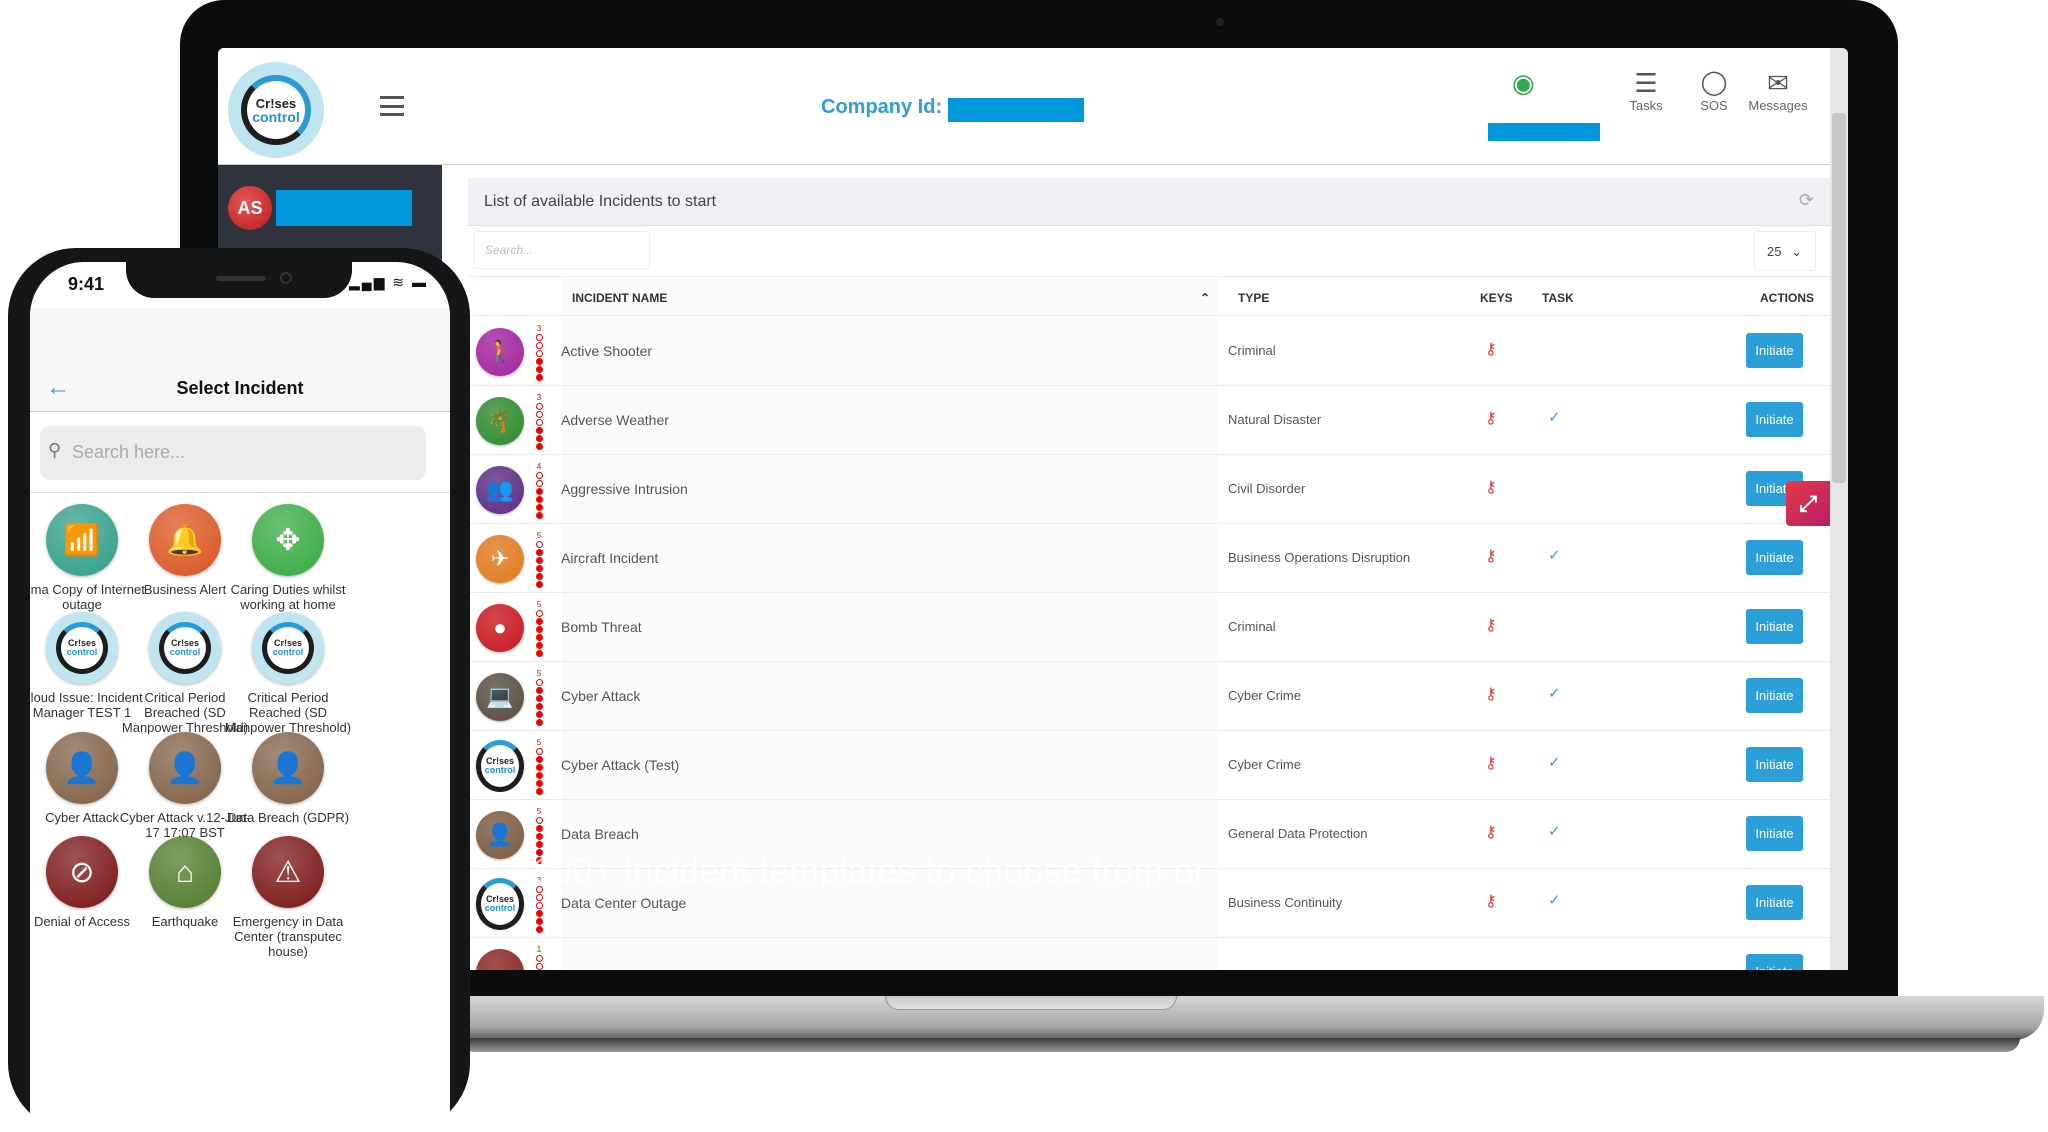 This screenshot has height=1132, width=2048. Describe the element at coordinates (1285, 902) in the screenshot. I see `incident-type: Business Continuity` at that location.